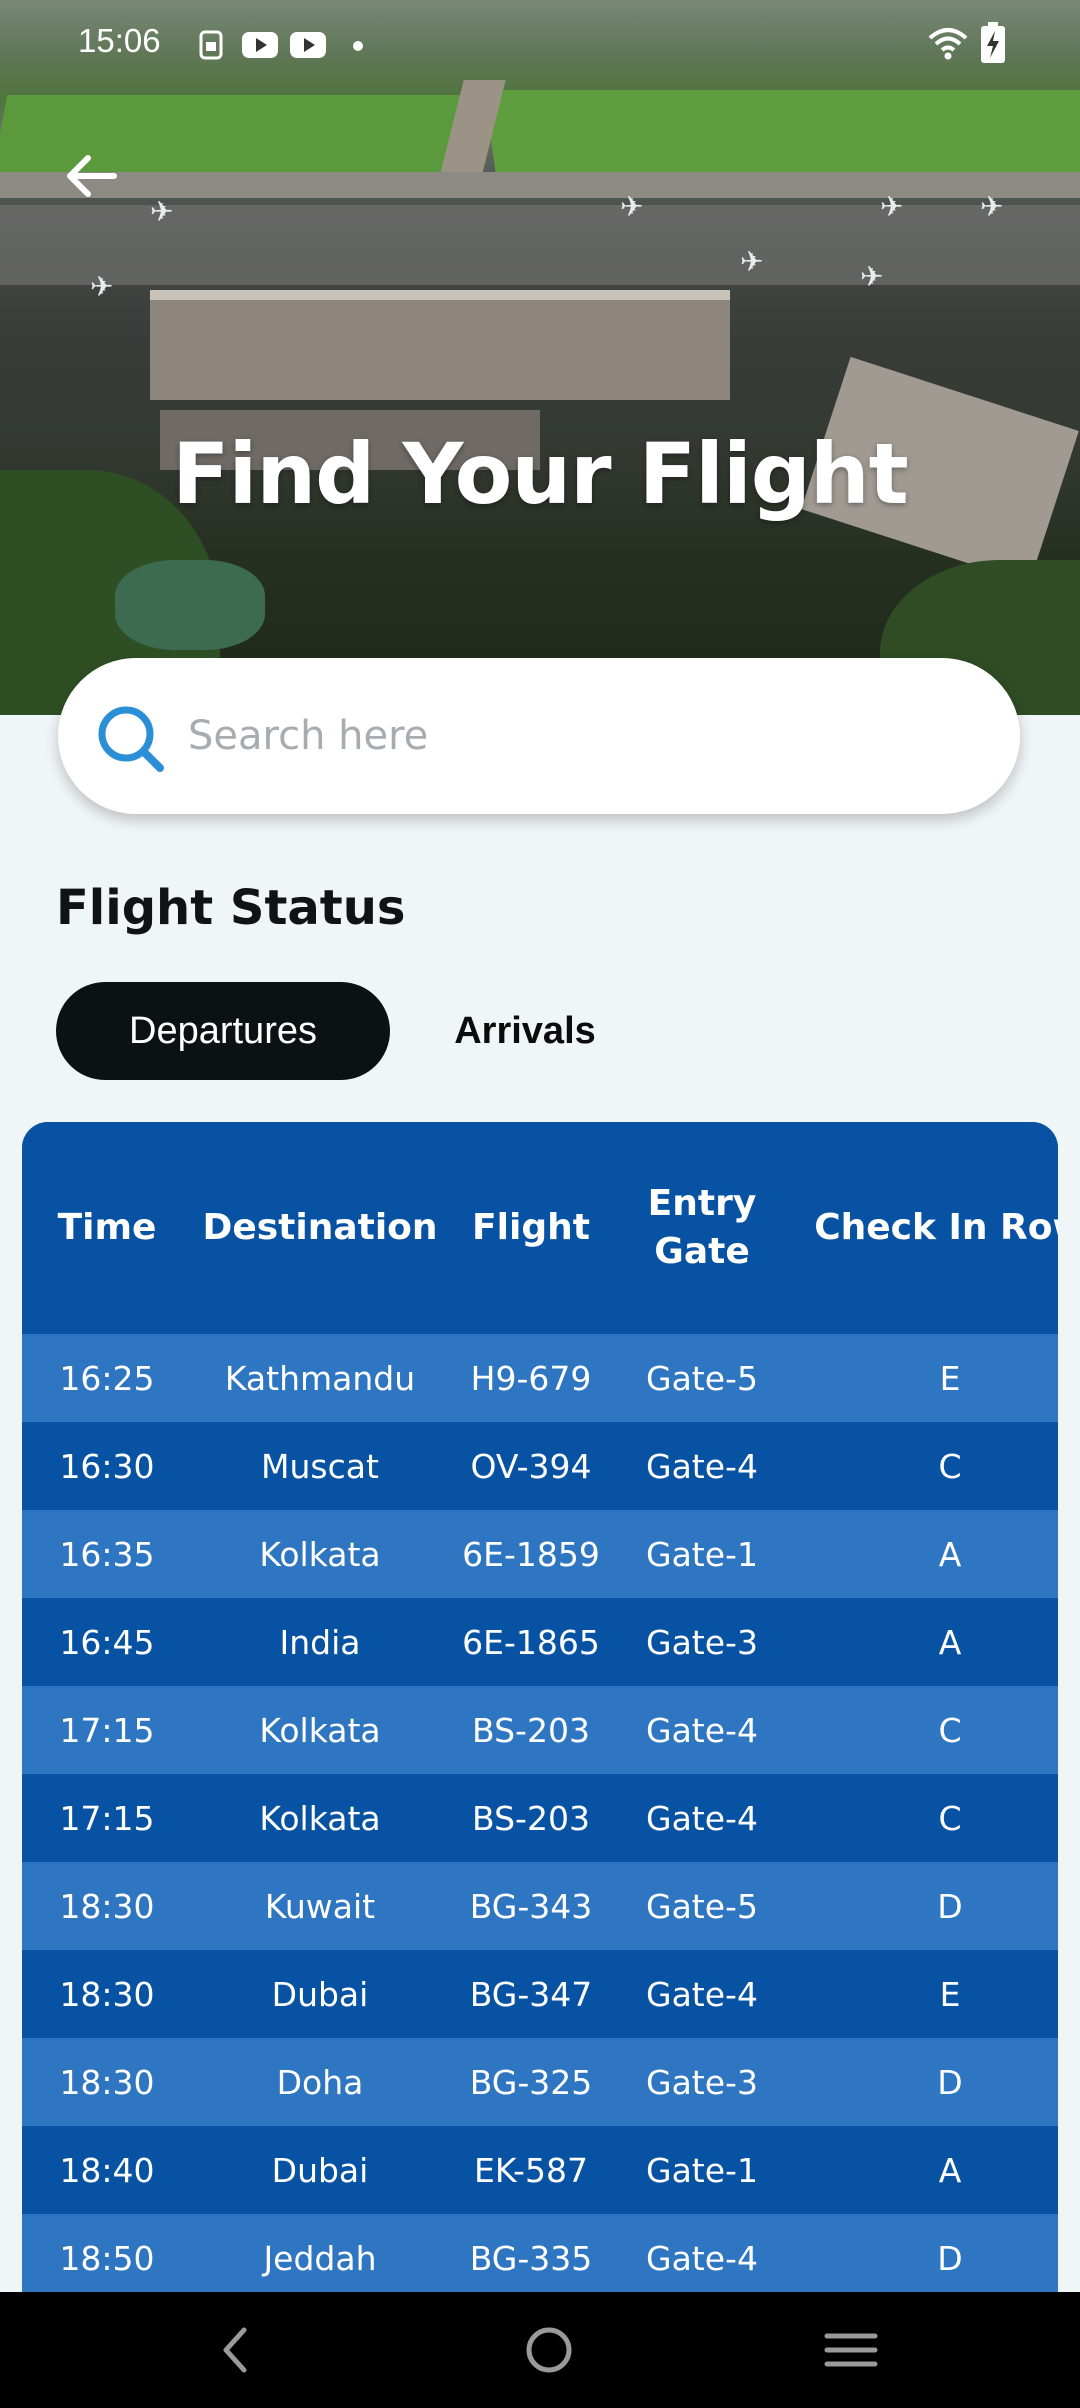  What do you see at coordinates (531, 2082) in the screenshot?
I see `cell-flight: BG-325` at bounding box center [531, 2082].